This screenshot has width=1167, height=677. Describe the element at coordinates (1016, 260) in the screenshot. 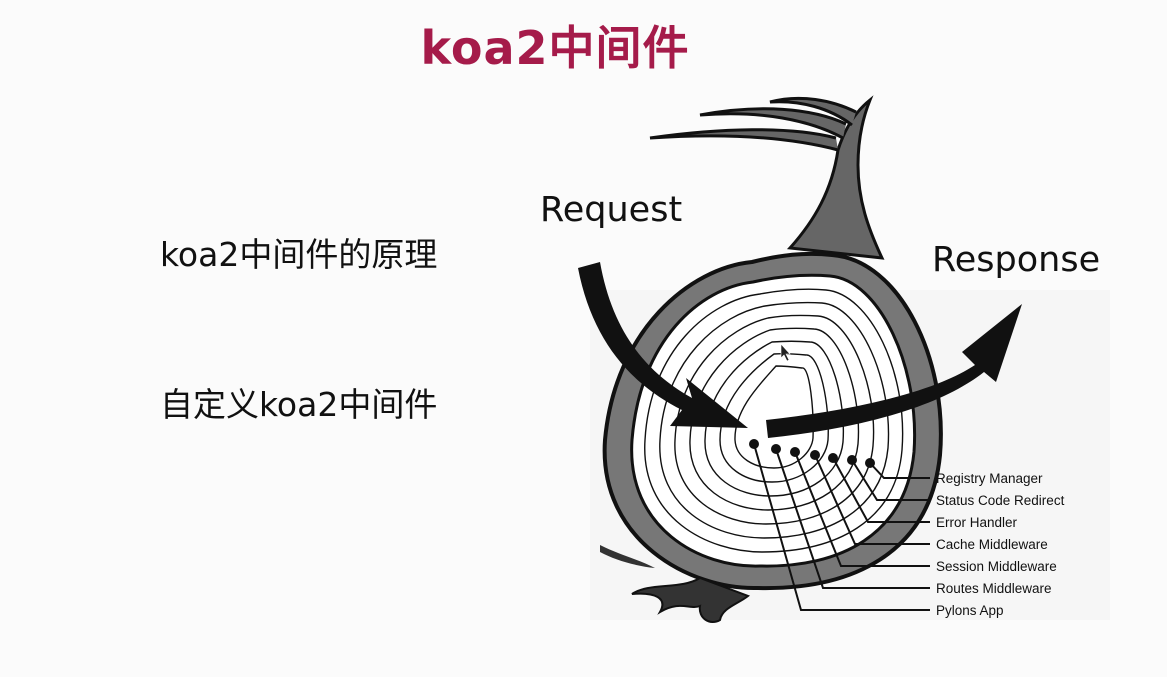

I see `response-label: Response` at that location.